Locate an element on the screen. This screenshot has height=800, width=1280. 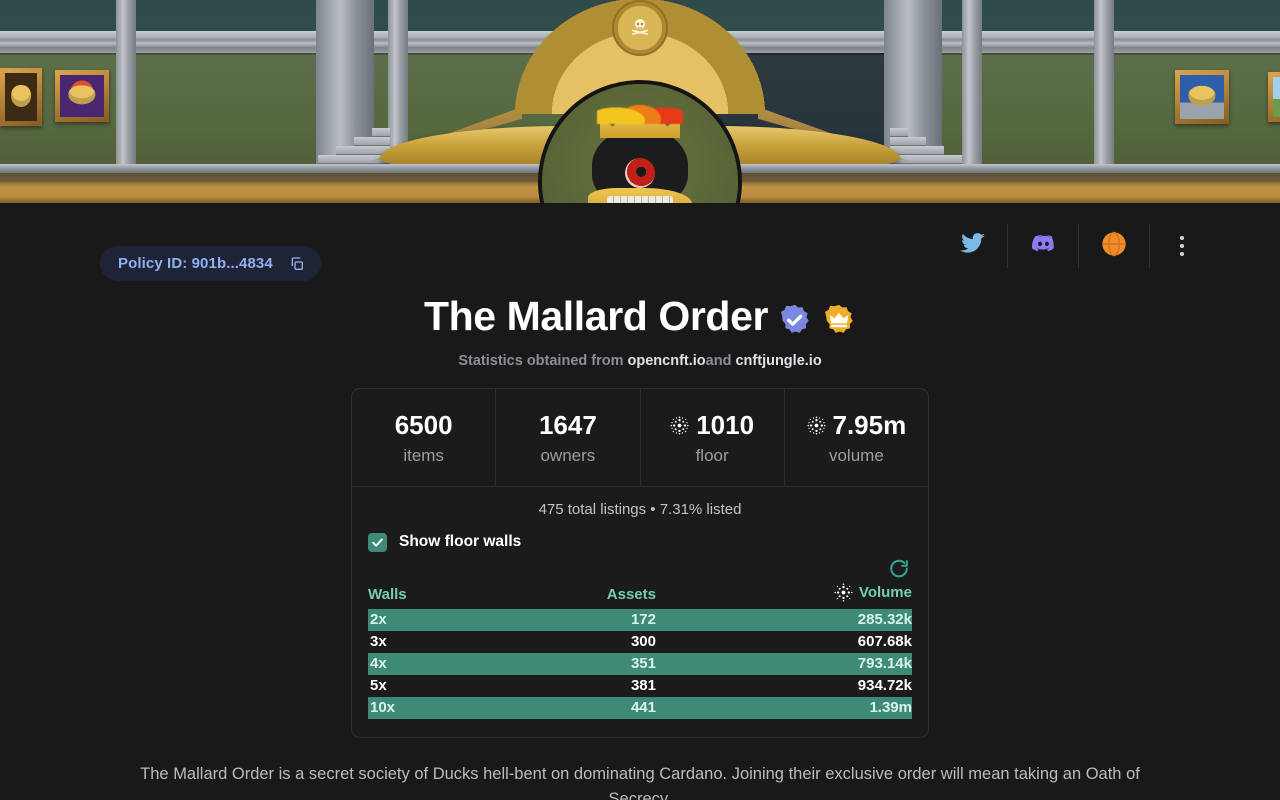
stat-owners: 1647 owners is located at coordinates (568, 437).